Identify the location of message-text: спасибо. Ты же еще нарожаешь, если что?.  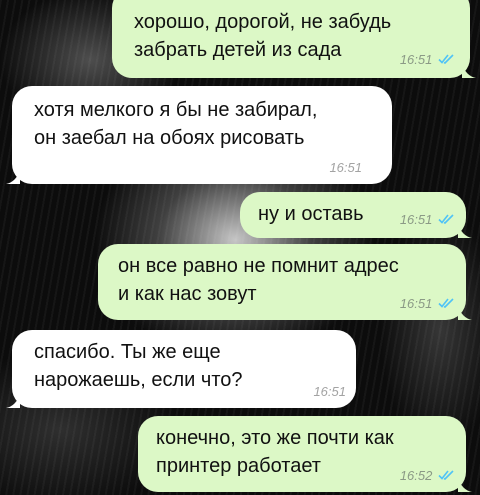
(138, 366).